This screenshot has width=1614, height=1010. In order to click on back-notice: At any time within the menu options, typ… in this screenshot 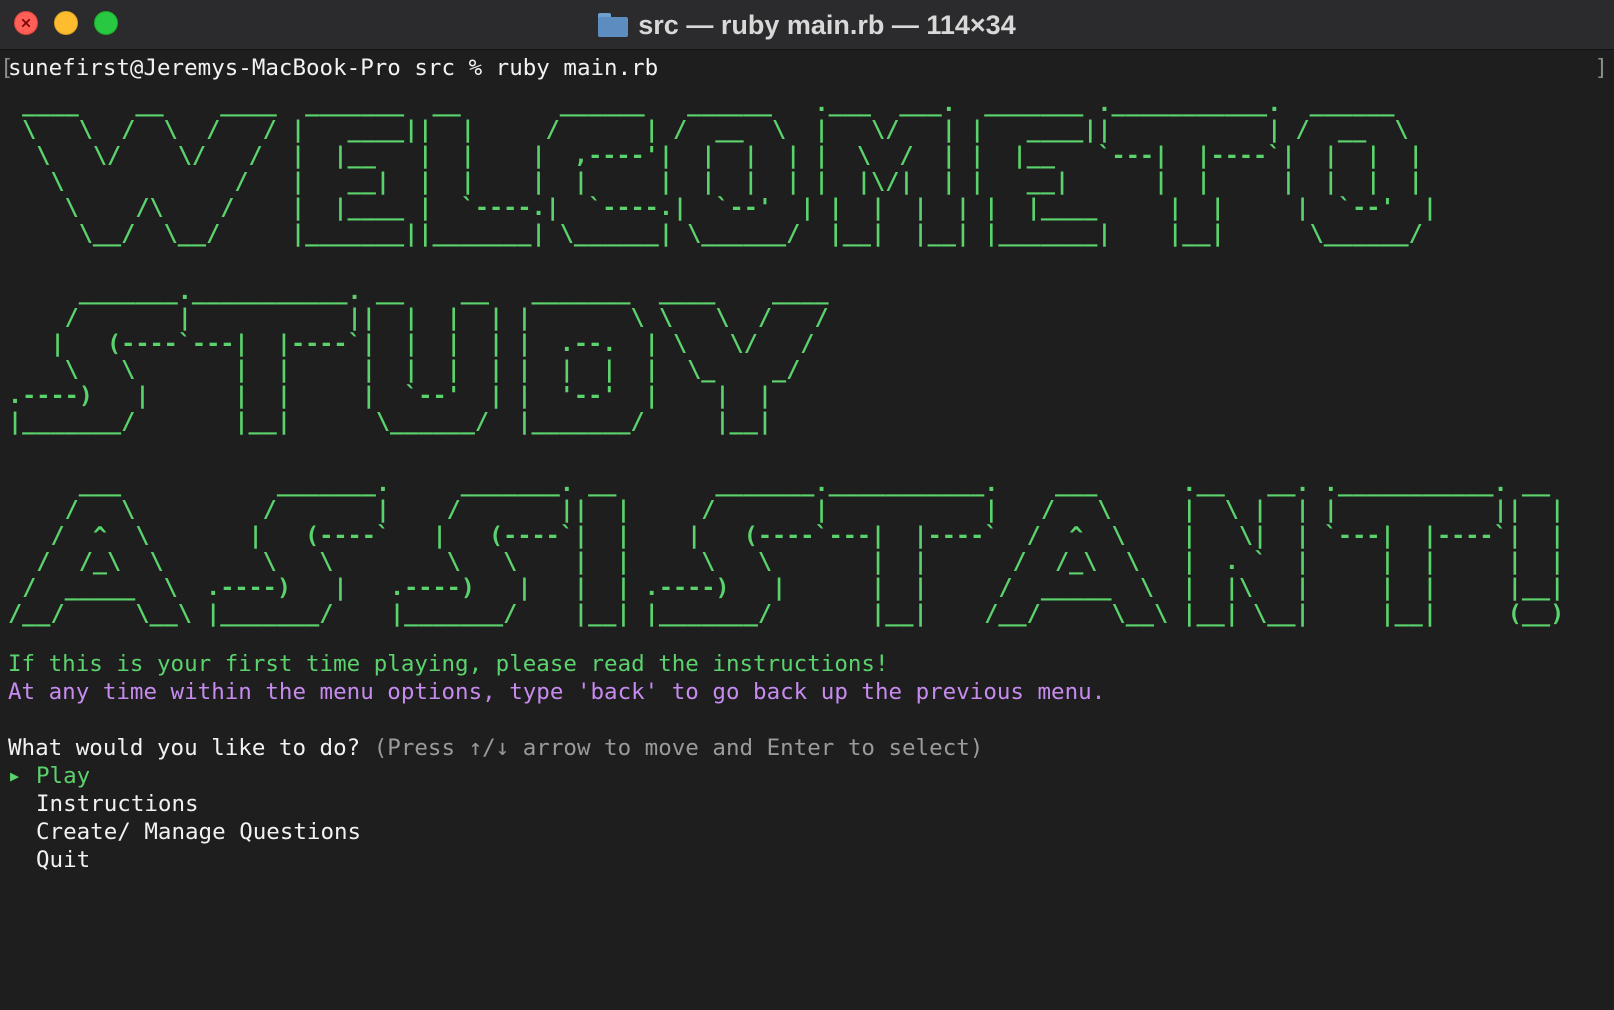, I will do `click(557, 692)`.